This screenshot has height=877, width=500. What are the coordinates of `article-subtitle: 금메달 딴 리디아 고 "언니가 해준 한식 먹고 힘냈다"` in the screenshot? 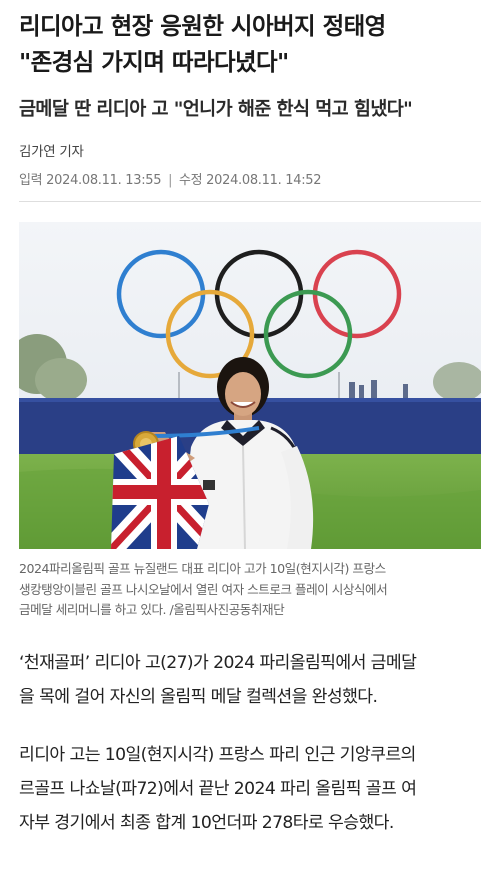 It's located at (216, 109).